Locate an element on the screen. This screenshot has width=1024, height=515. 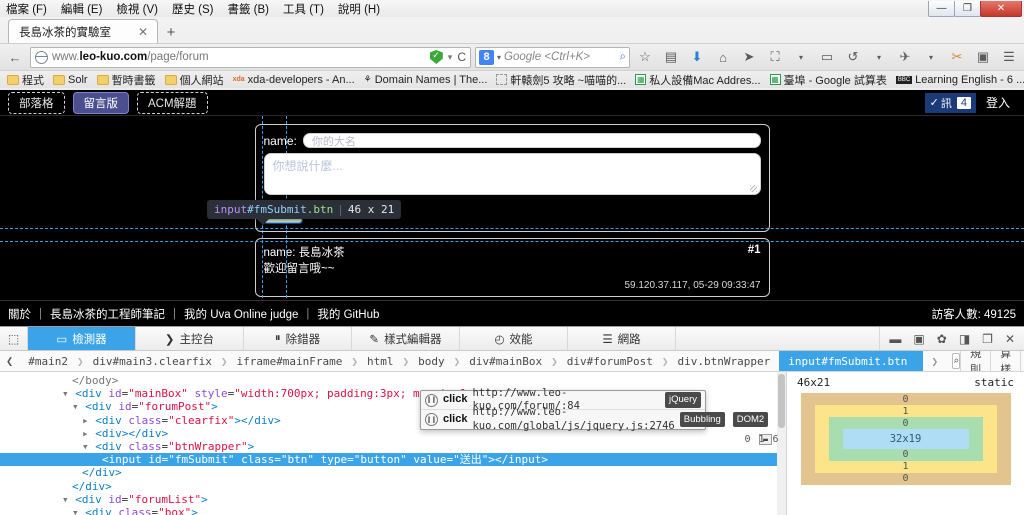
name-input: 你的大名 is located at coordinates (531, 140).